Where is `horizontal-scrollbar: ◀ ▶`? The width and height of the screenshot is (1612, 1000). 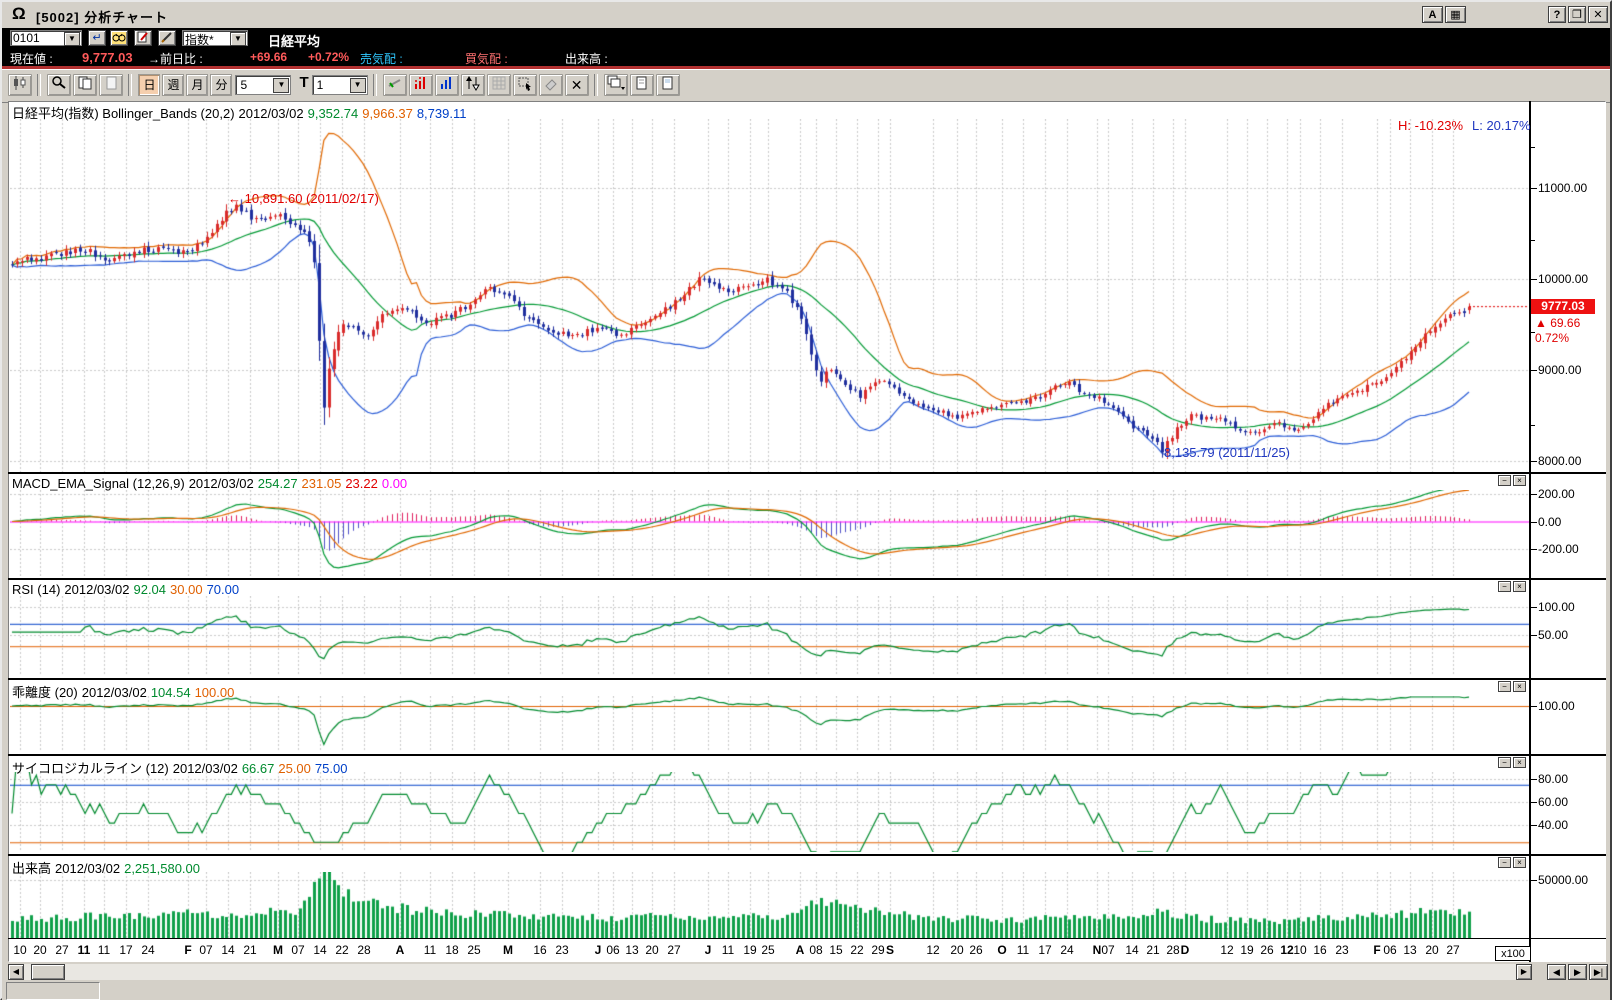 horizontal-scrollbar: ◀ ▶ is located at coordinates (770, 972).